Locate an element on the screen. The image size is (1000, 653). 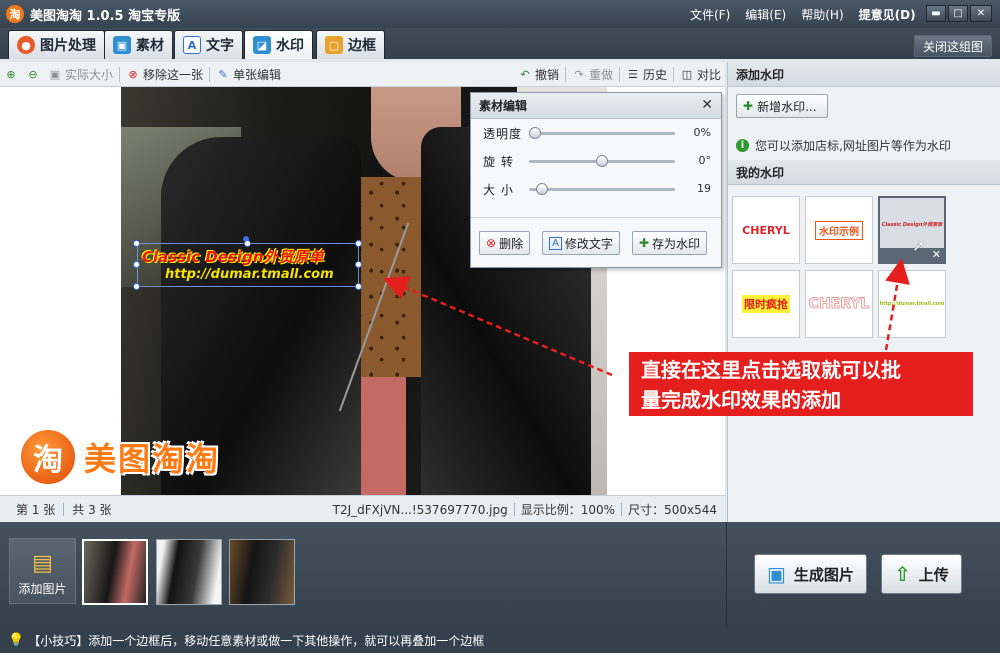
delete-button: ⊗ 删除 is located at coordinates (505, 243).